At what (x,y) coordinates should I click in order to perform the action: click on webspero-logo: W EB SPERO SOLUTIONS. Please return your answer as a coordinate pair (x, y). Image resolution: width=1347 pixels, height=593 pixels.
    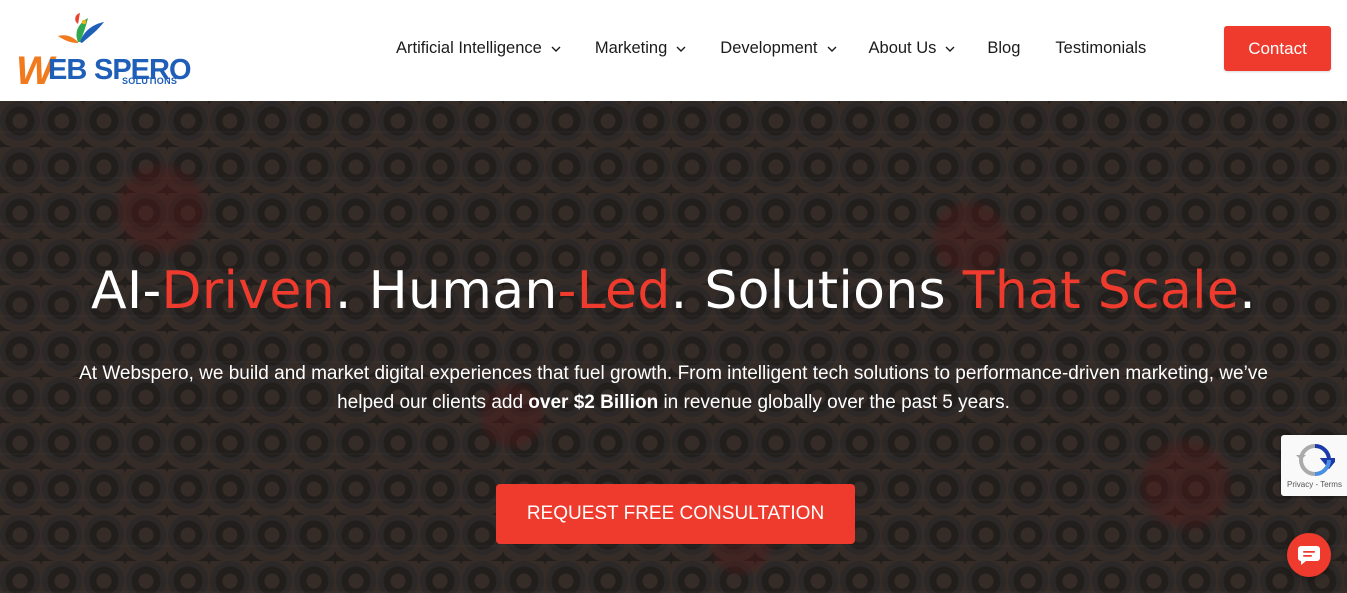
    Looking at the image, I should click on (103, 52).